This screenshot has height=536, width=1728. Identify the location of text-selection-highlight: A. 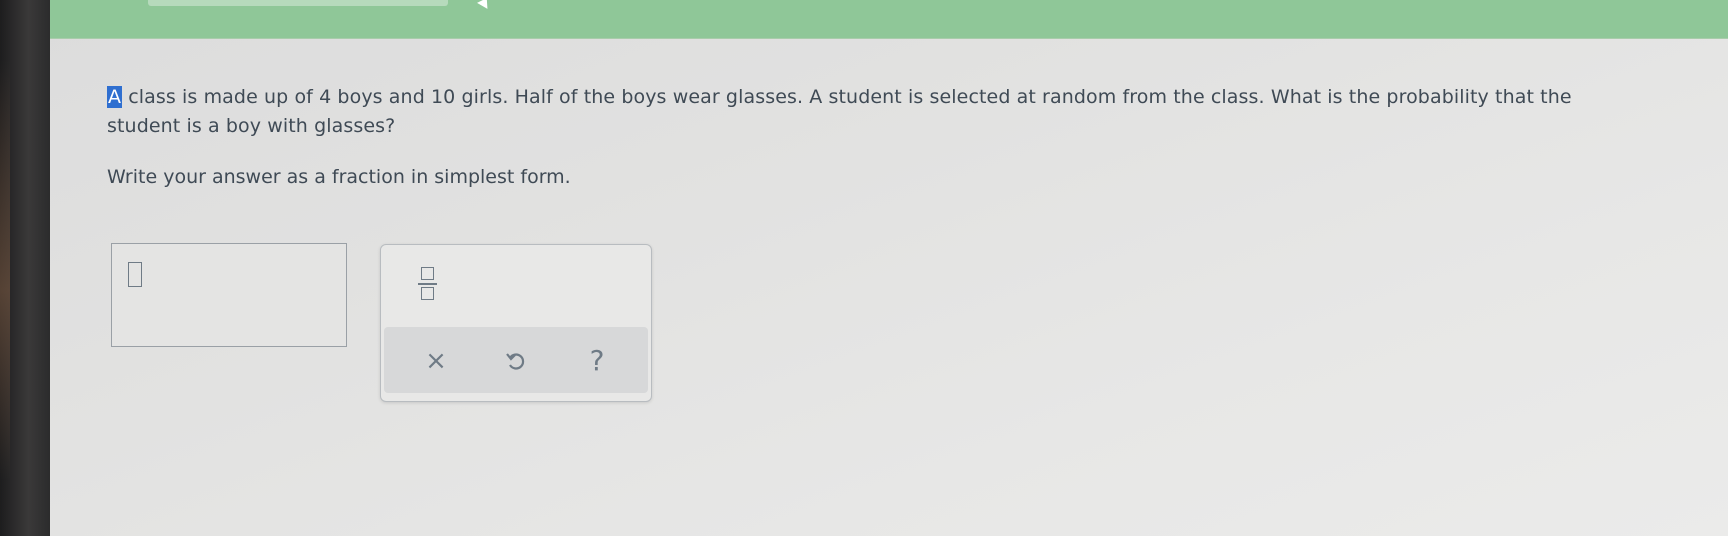
(115, 97).